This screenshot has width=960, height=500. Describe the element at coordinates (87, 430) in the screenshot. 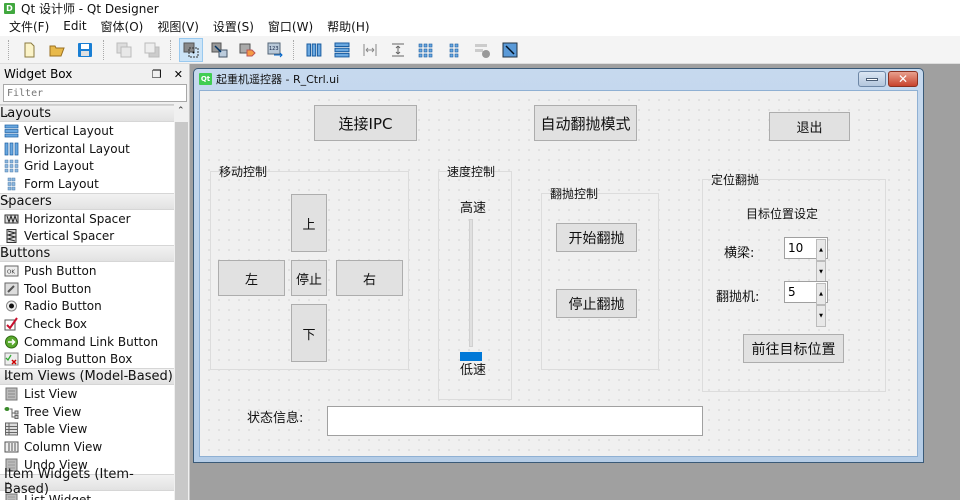

I see `widget-item-table-view: Table View` at that location.